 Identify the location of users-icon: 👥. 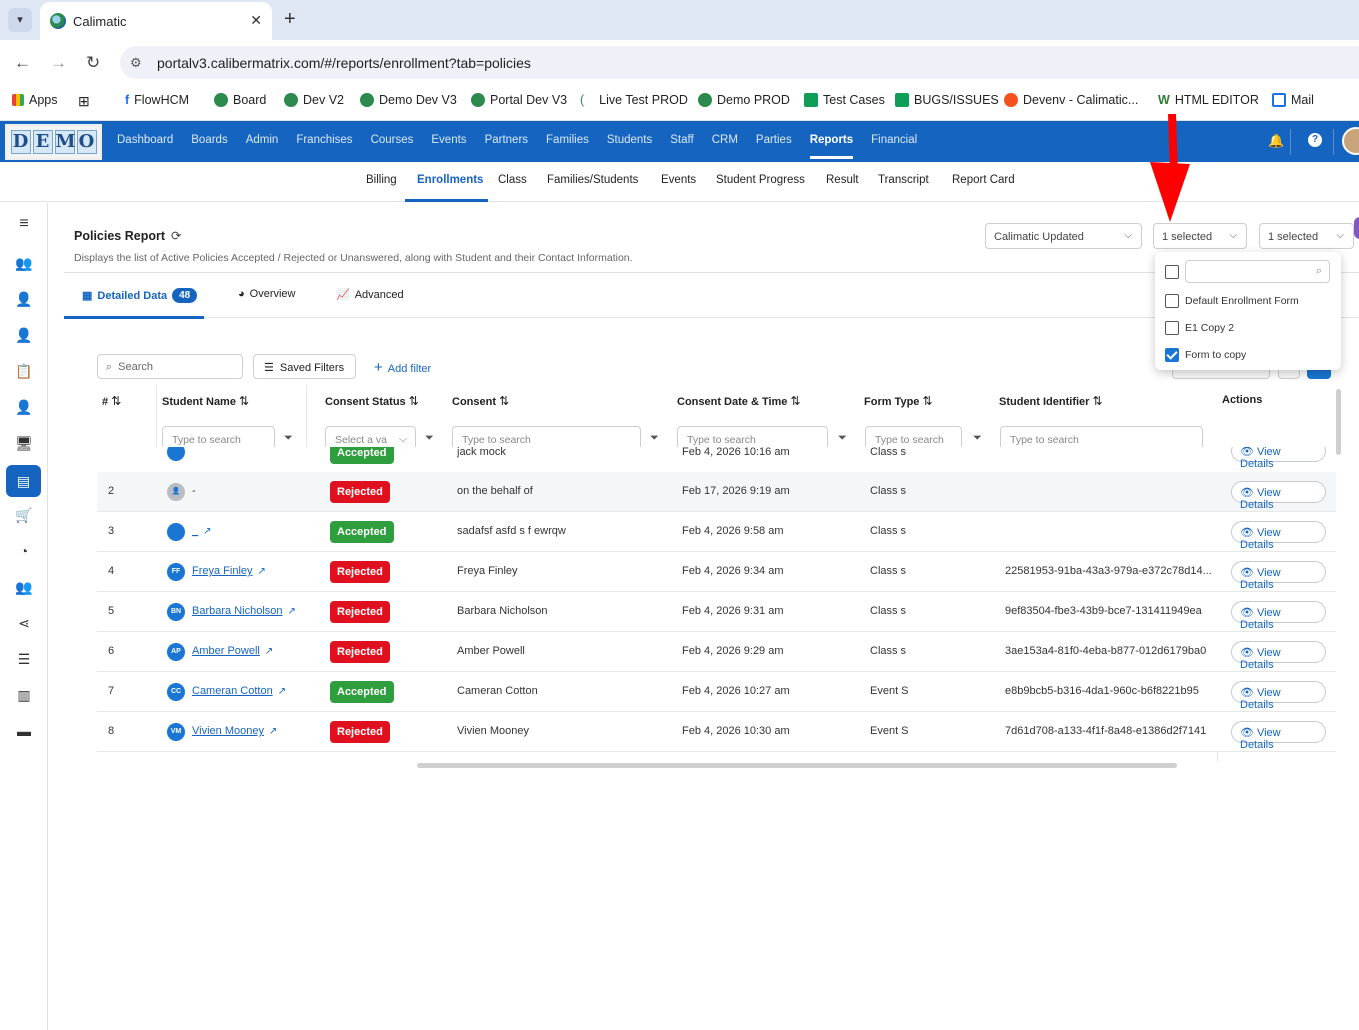
(24, 587).